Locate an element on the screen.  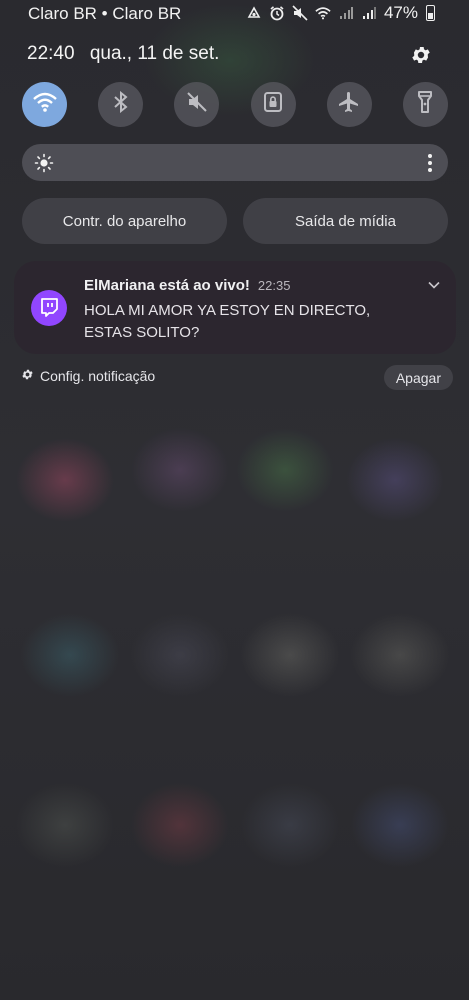
alarm-icon is located at coordinates (277, 13).